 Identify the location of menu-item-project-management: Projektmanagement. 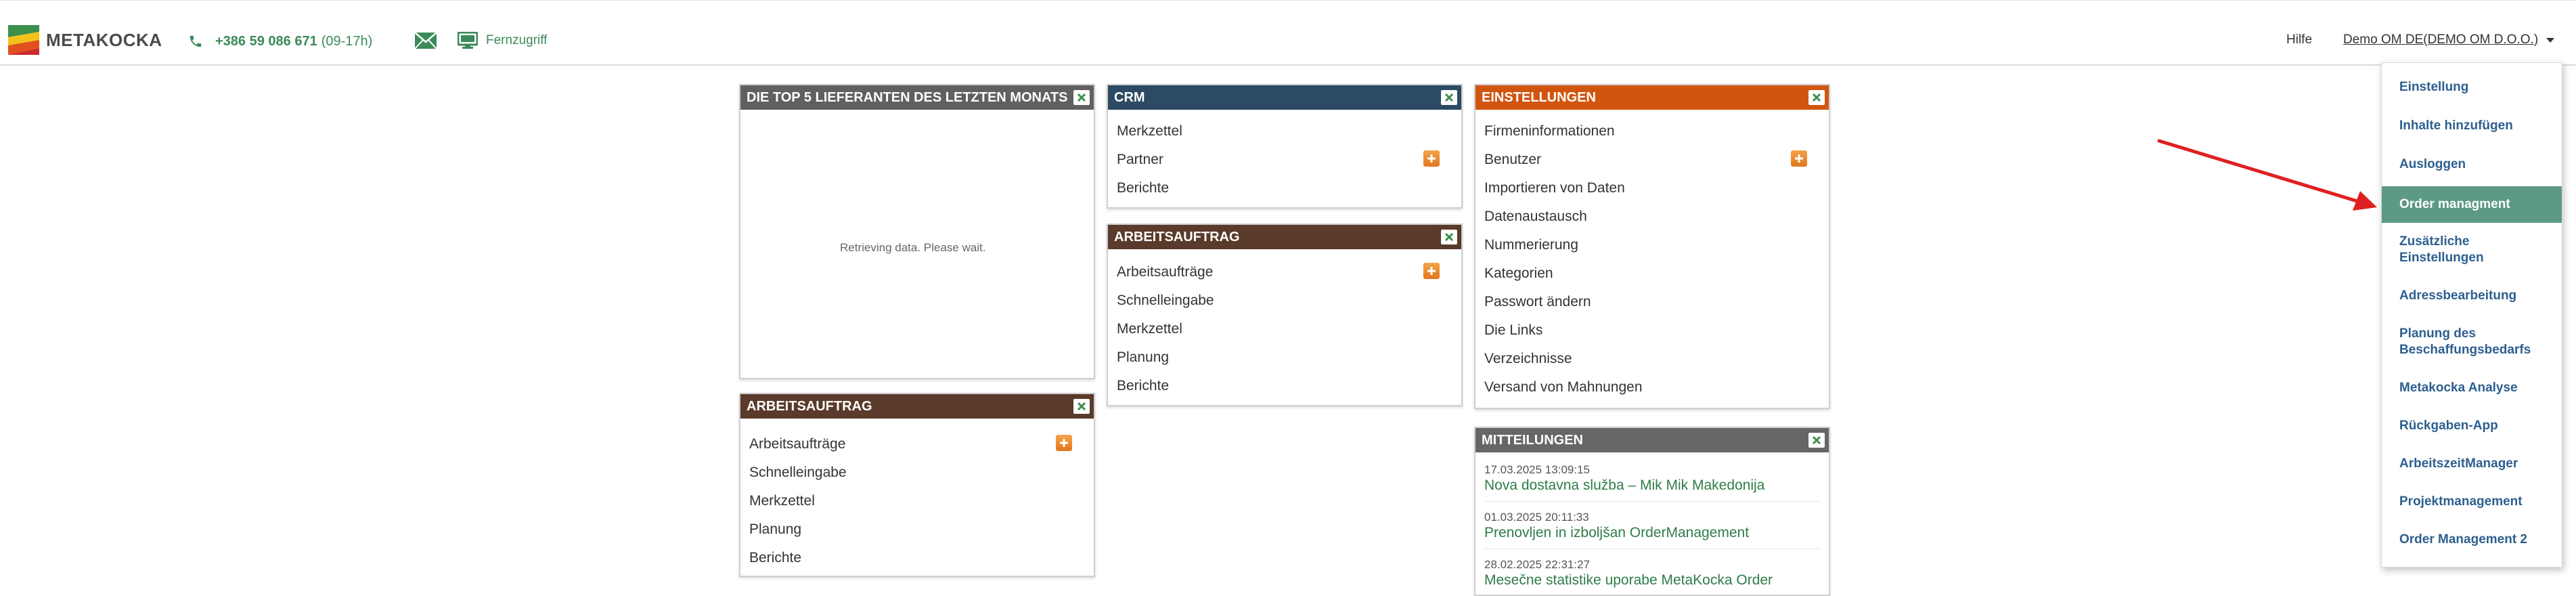
(2472, 502).